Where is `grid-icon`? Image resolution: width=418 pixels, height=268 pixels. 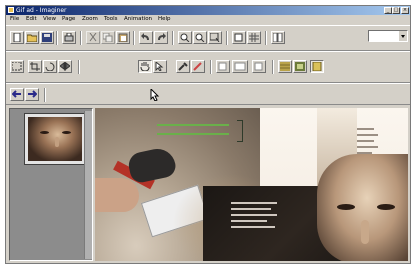
grid-icon is located at coordinates (254, 37).